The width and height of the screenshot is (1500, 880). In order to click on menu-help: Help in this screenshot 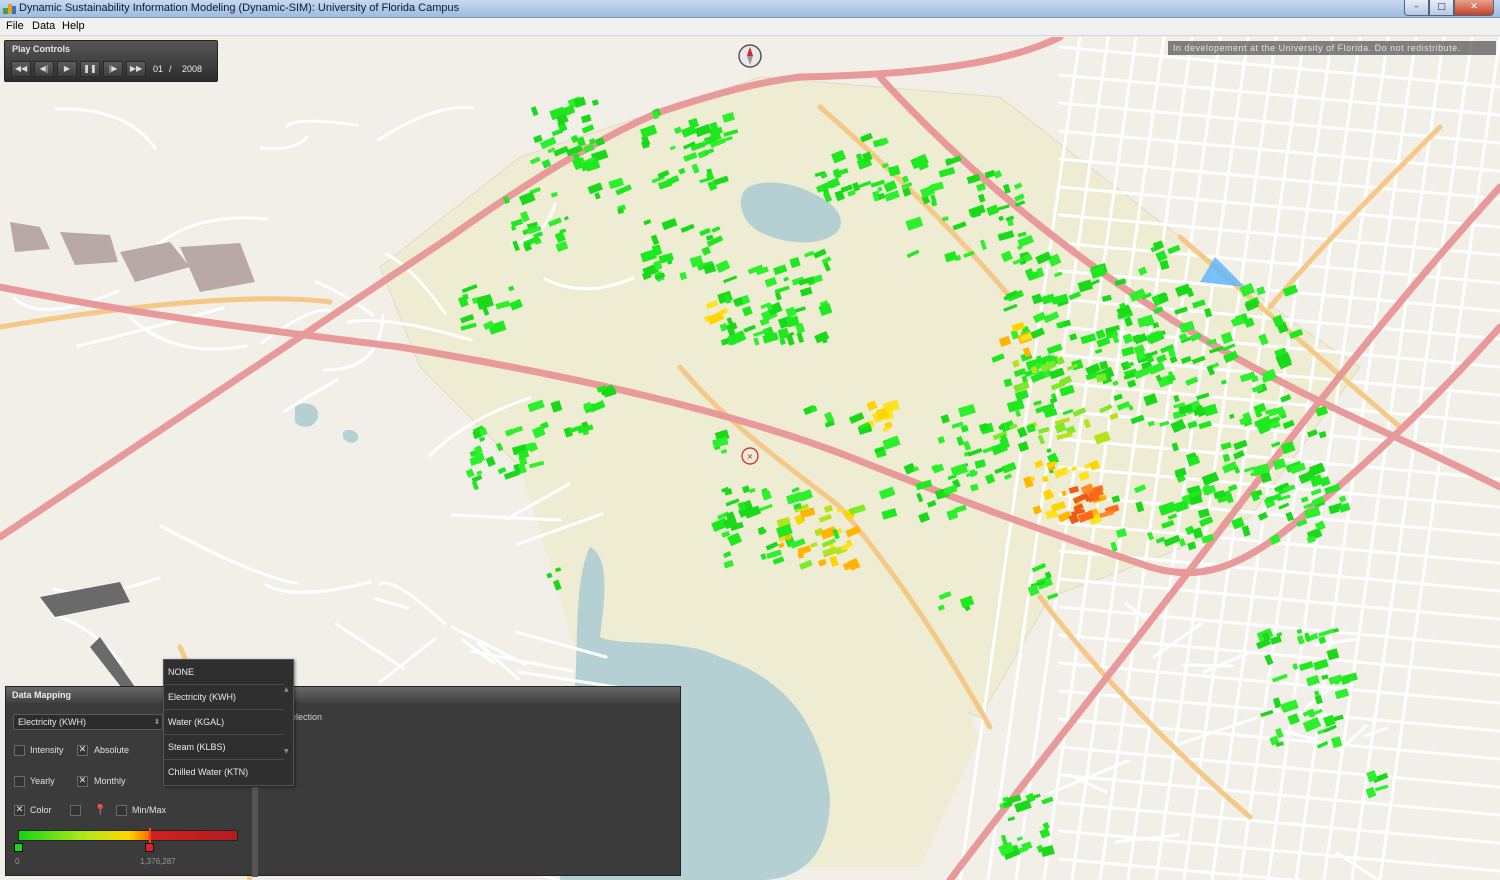, I will do `click(73, 26)`.